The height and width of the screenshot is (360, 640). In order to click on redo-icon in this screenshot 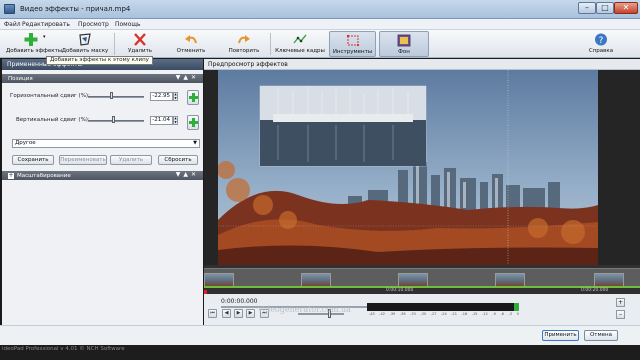, I will do `click(244, 39)`.